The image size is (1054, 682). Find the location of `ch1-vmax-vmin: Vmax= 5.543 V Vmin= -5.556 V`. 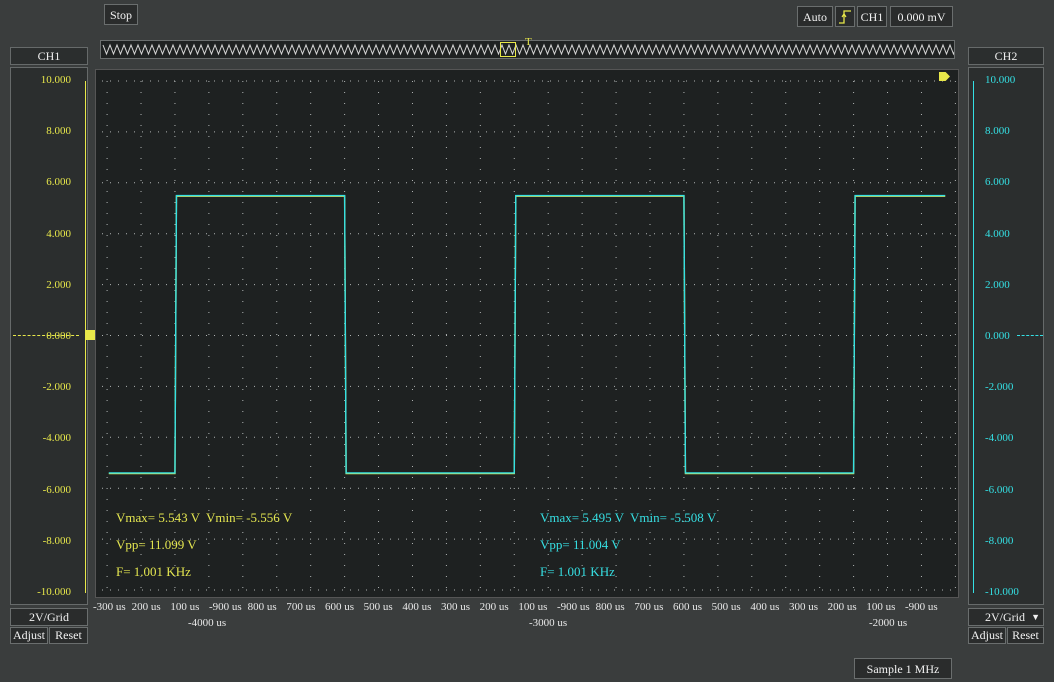

ch1-vmax-vmin: Vmax= 5.543 V Vmin= -5.556 V is located at coordinates (204, 517).